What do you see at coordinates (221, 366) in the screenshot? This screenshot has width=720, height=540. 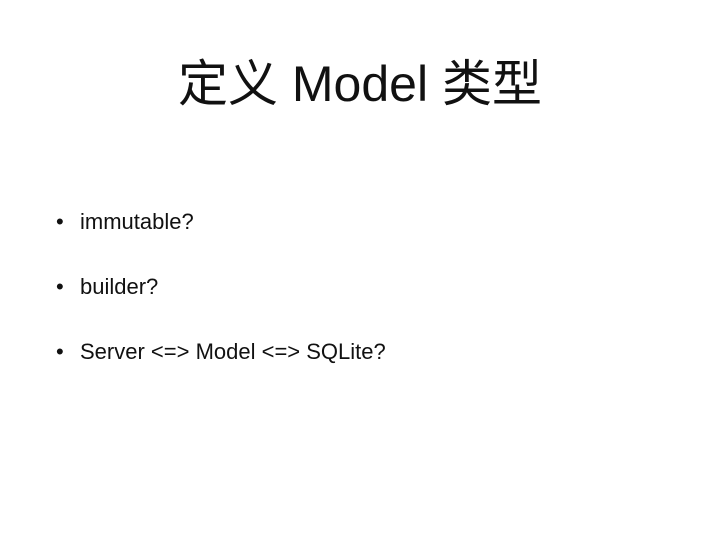 I see `bullet-item-server-model-sqlite: • Server <=> Model <=> SQLite?` at bounding box center [221, 366].